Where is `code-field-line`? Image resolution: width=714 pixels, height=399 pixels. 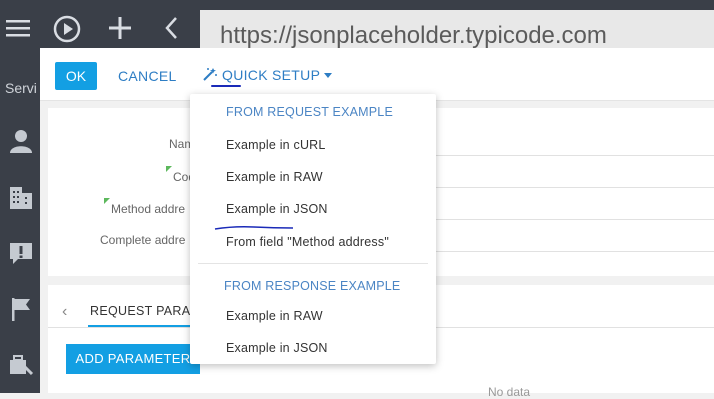 code-field-line is located at coordinates (553, 187).